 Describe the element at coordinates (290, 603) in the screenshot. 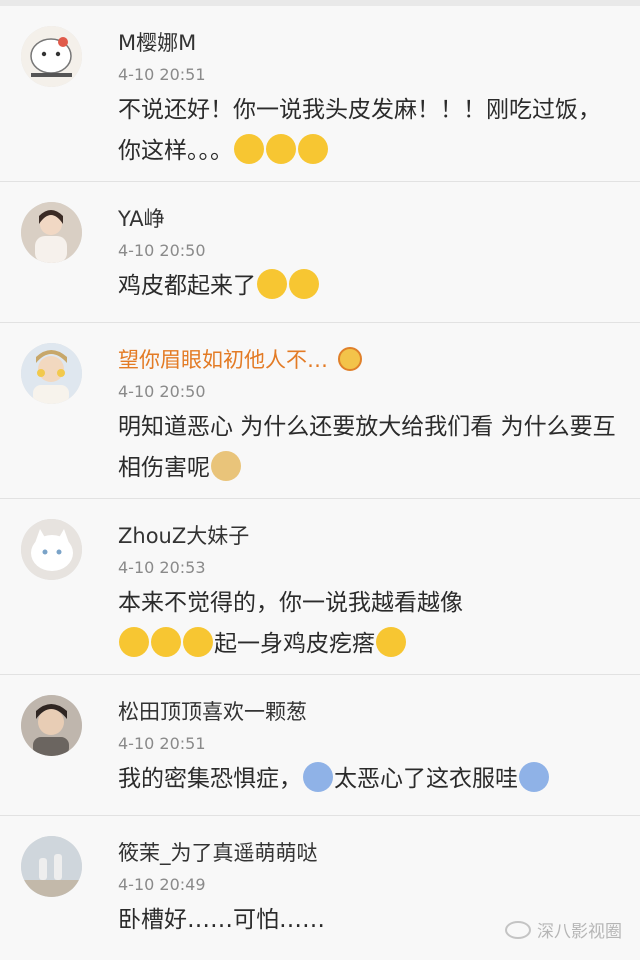

I see `comment-line-1: 本来不觉得的，你一说我越看越像` at that location.